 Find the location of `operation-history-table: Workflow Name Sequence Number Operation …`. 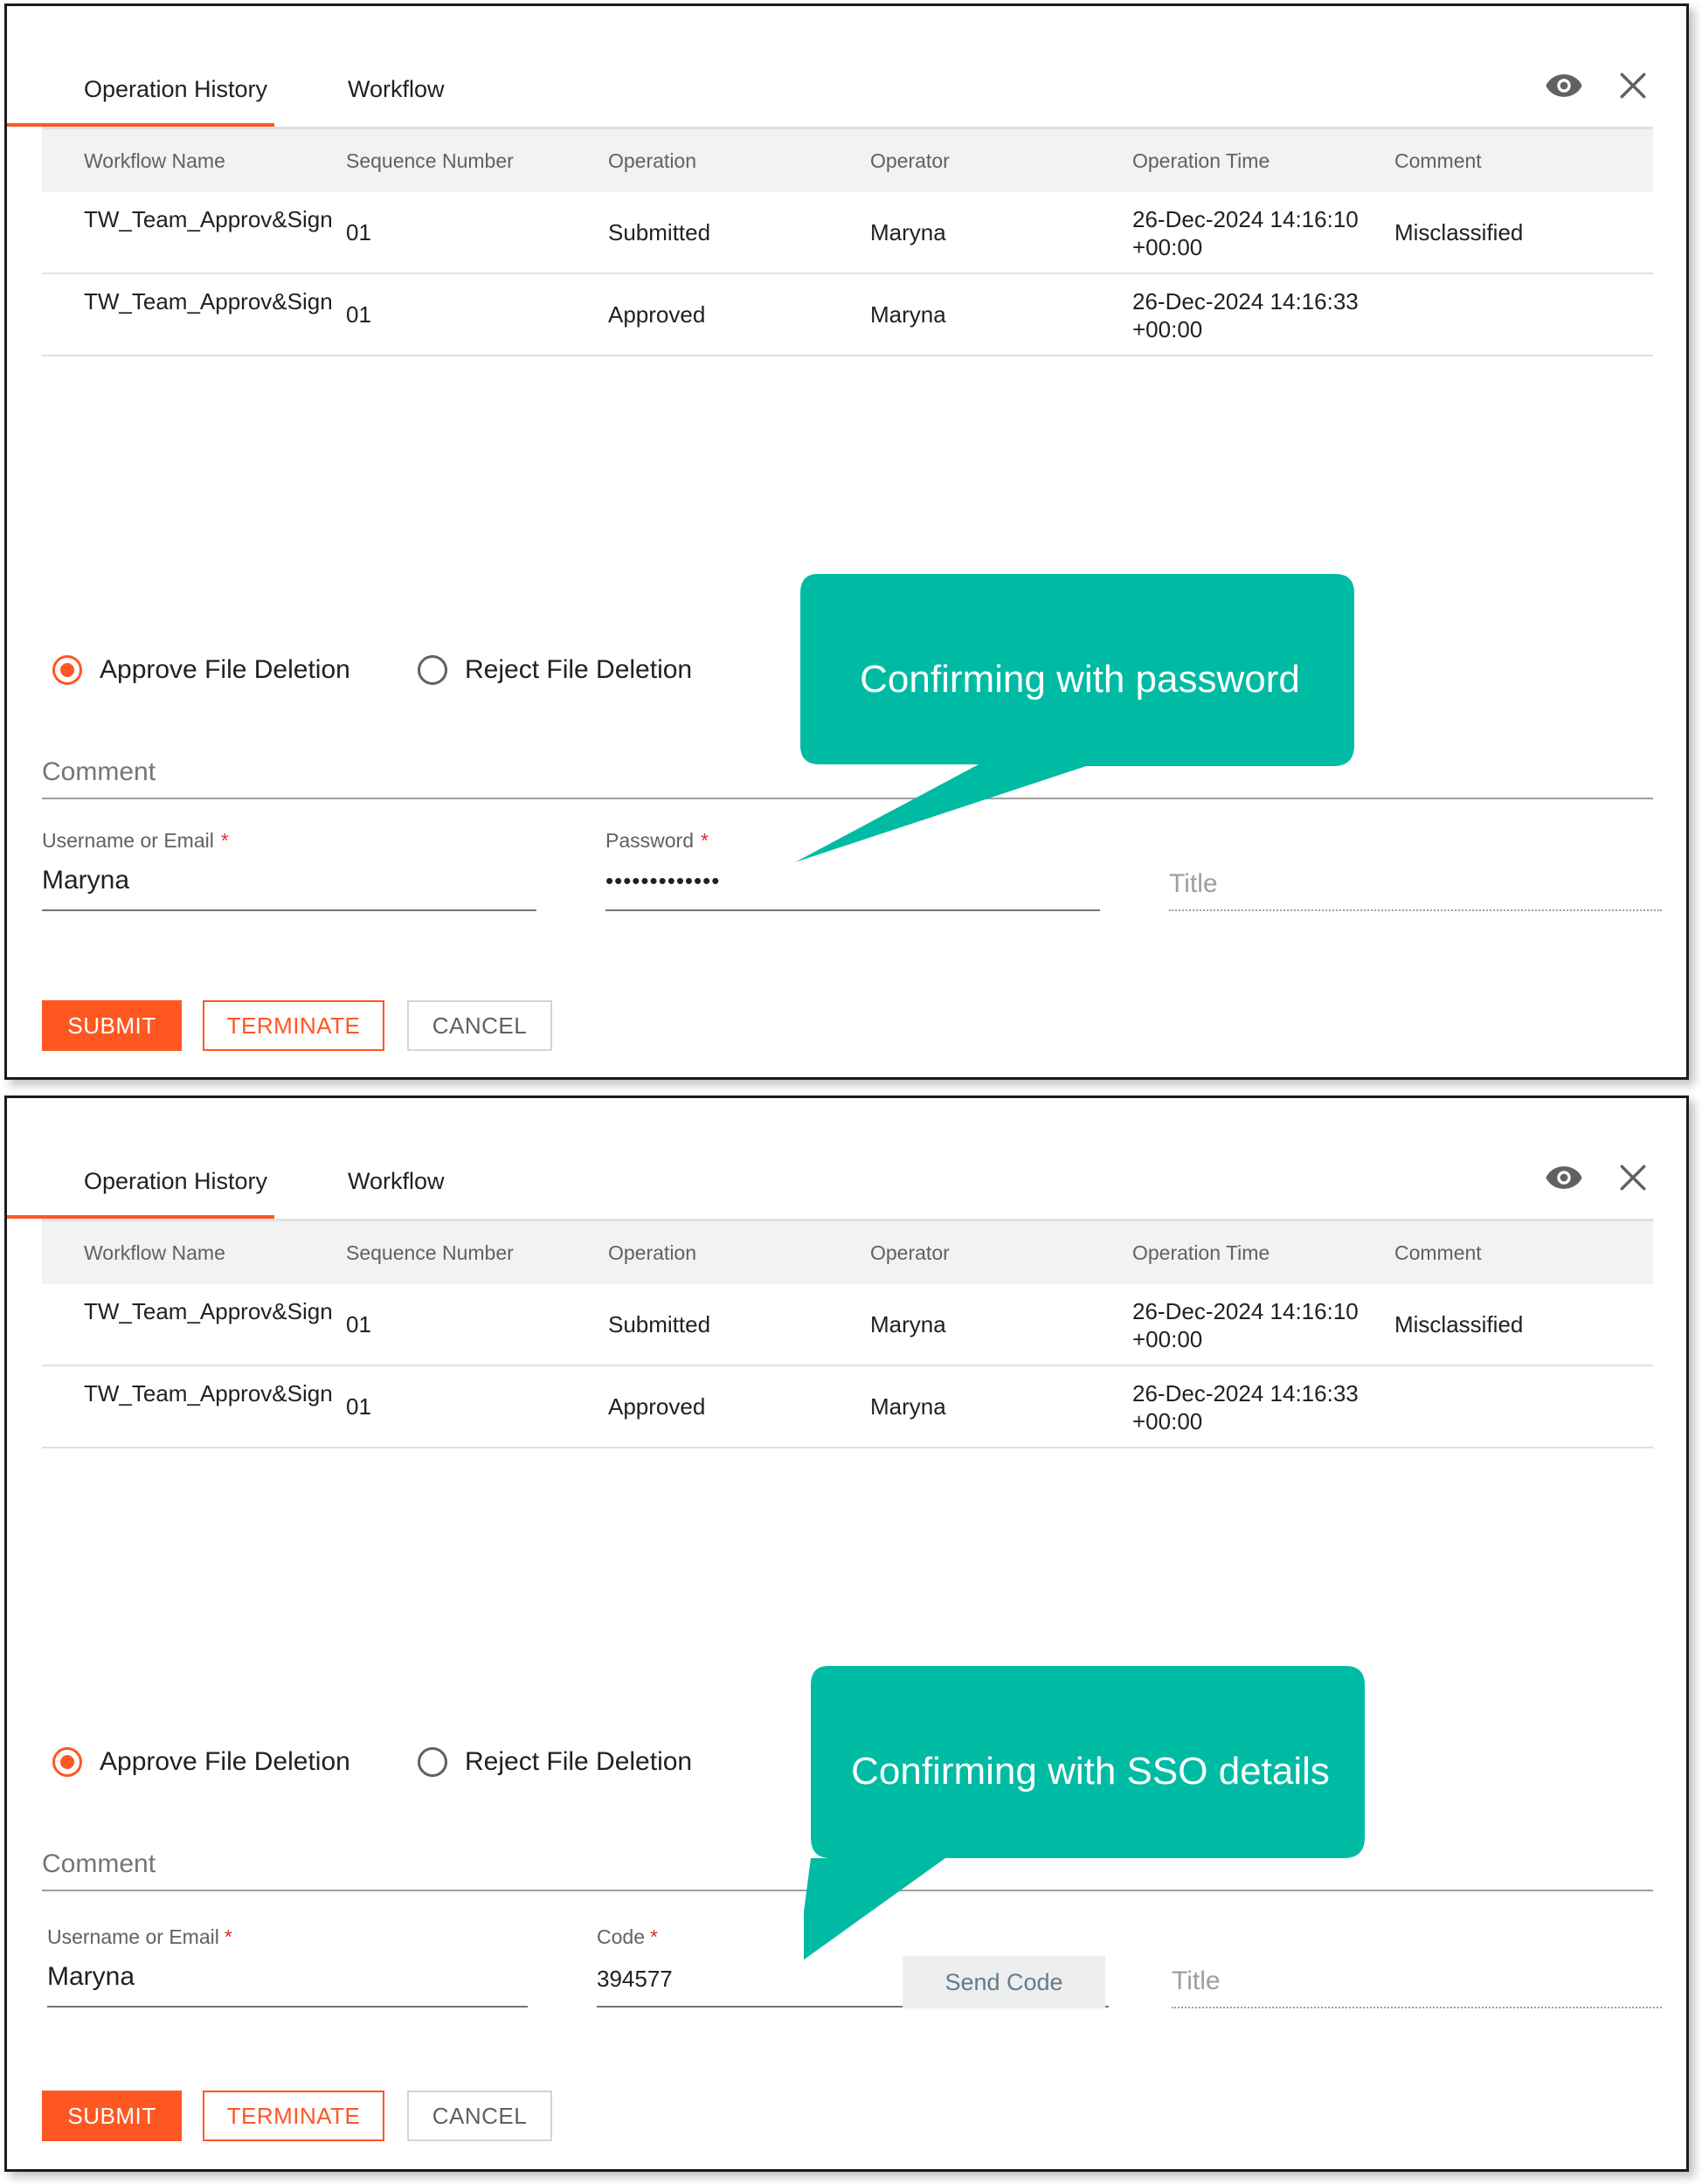

operation-history-table: Workflow Name Sequence Number Operation … is located at coordinates (847, 1334).